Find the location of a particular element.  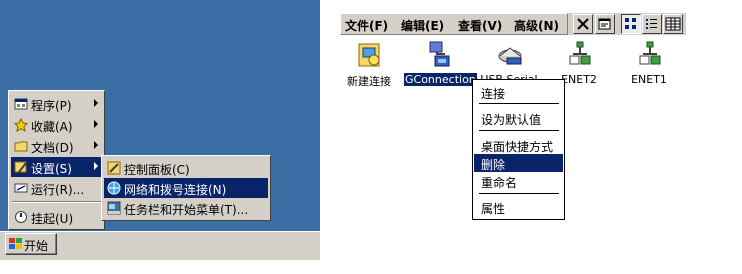

start-button: 开始 is located at coordinates (31, 244).